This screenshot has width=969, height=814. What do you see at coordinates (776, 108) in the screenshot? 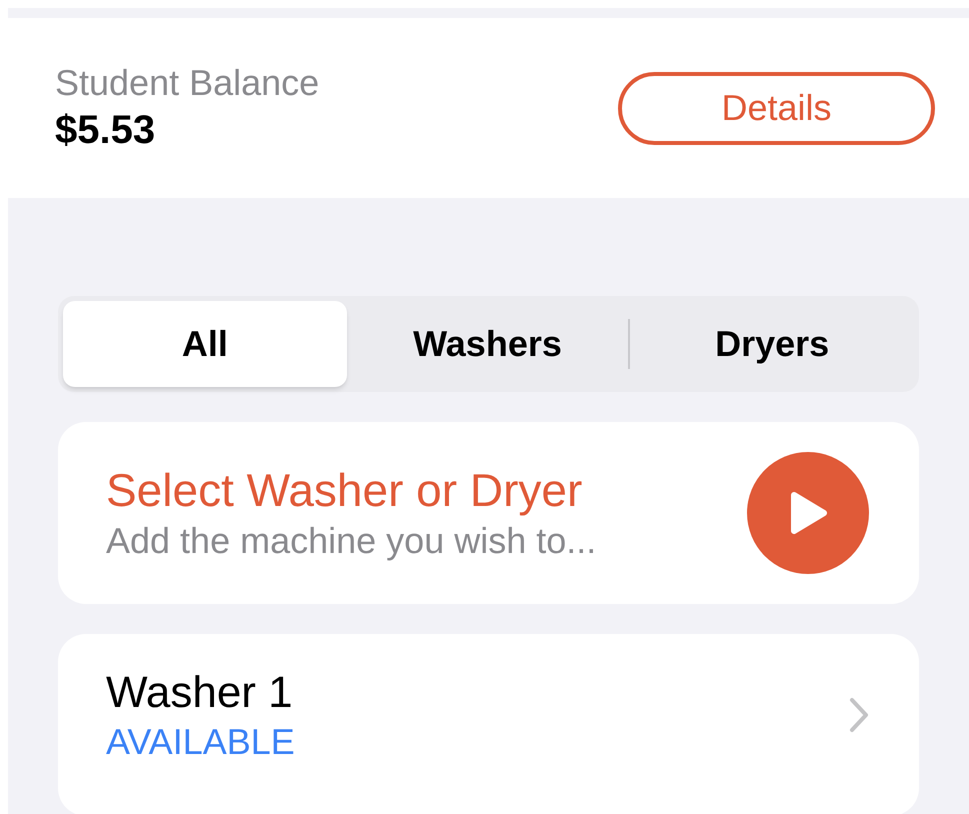
I see `details-button: Details` at bounding box center [776, 108].